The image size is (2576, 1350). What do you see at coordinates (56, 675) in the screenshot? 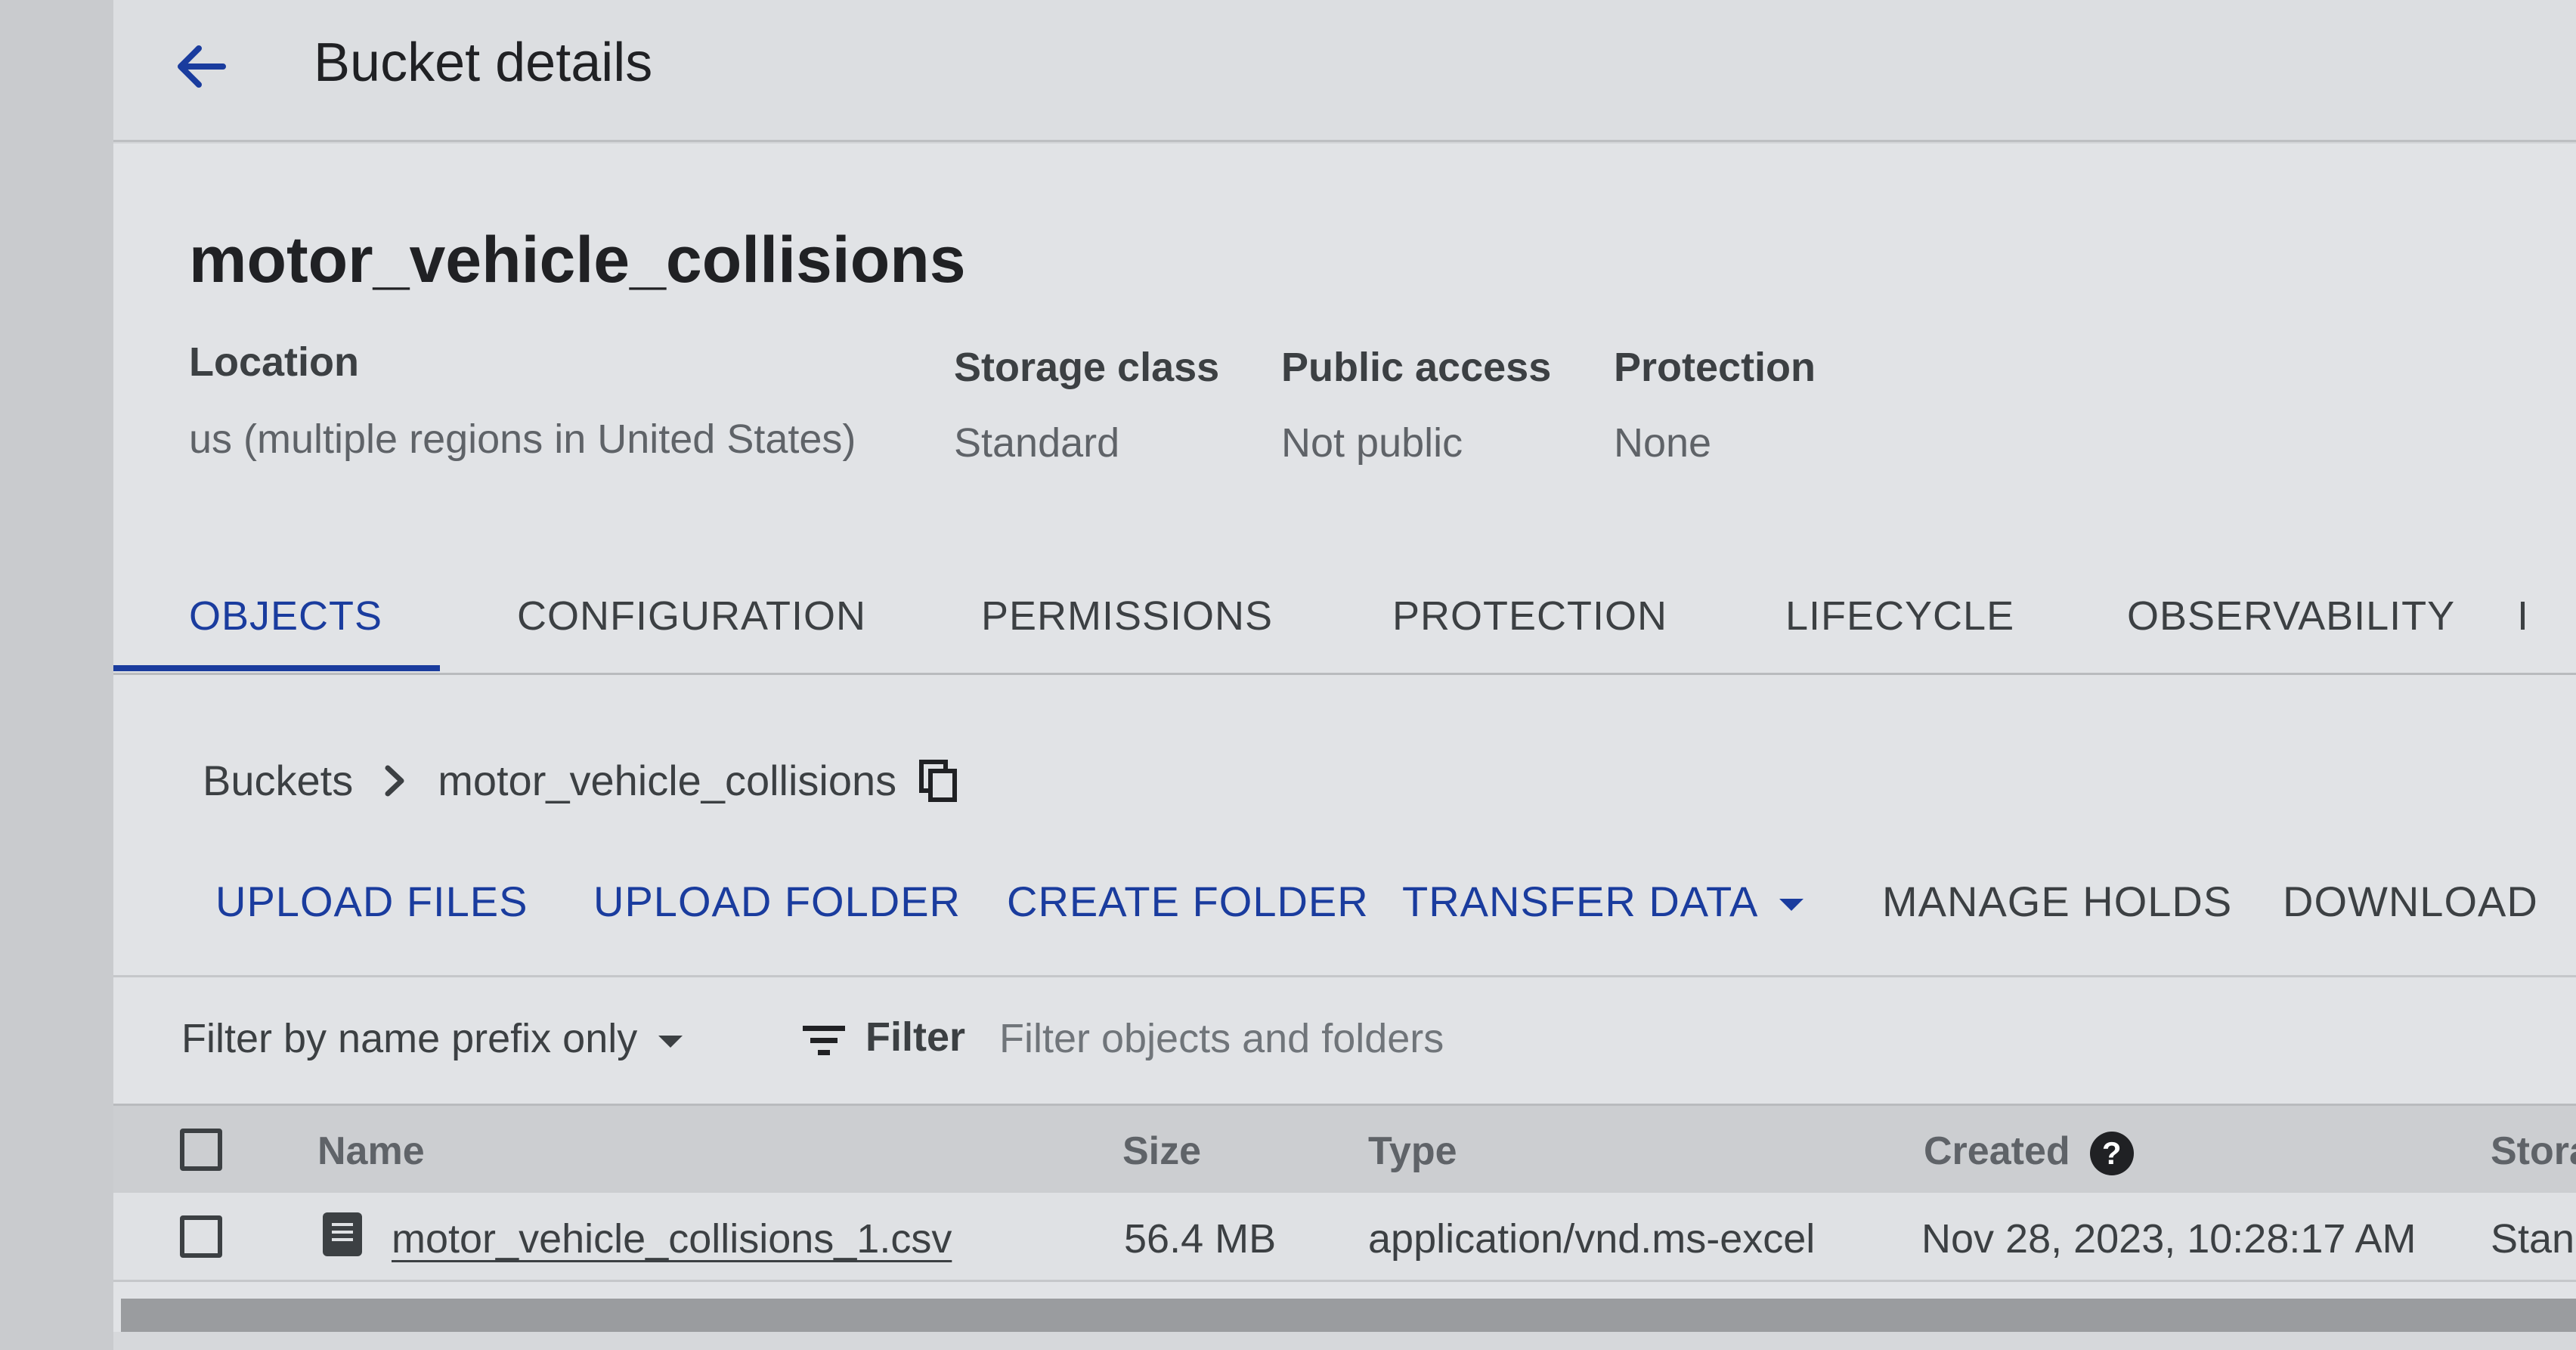
I see `left-gutter` at bounding box center [56, 675].